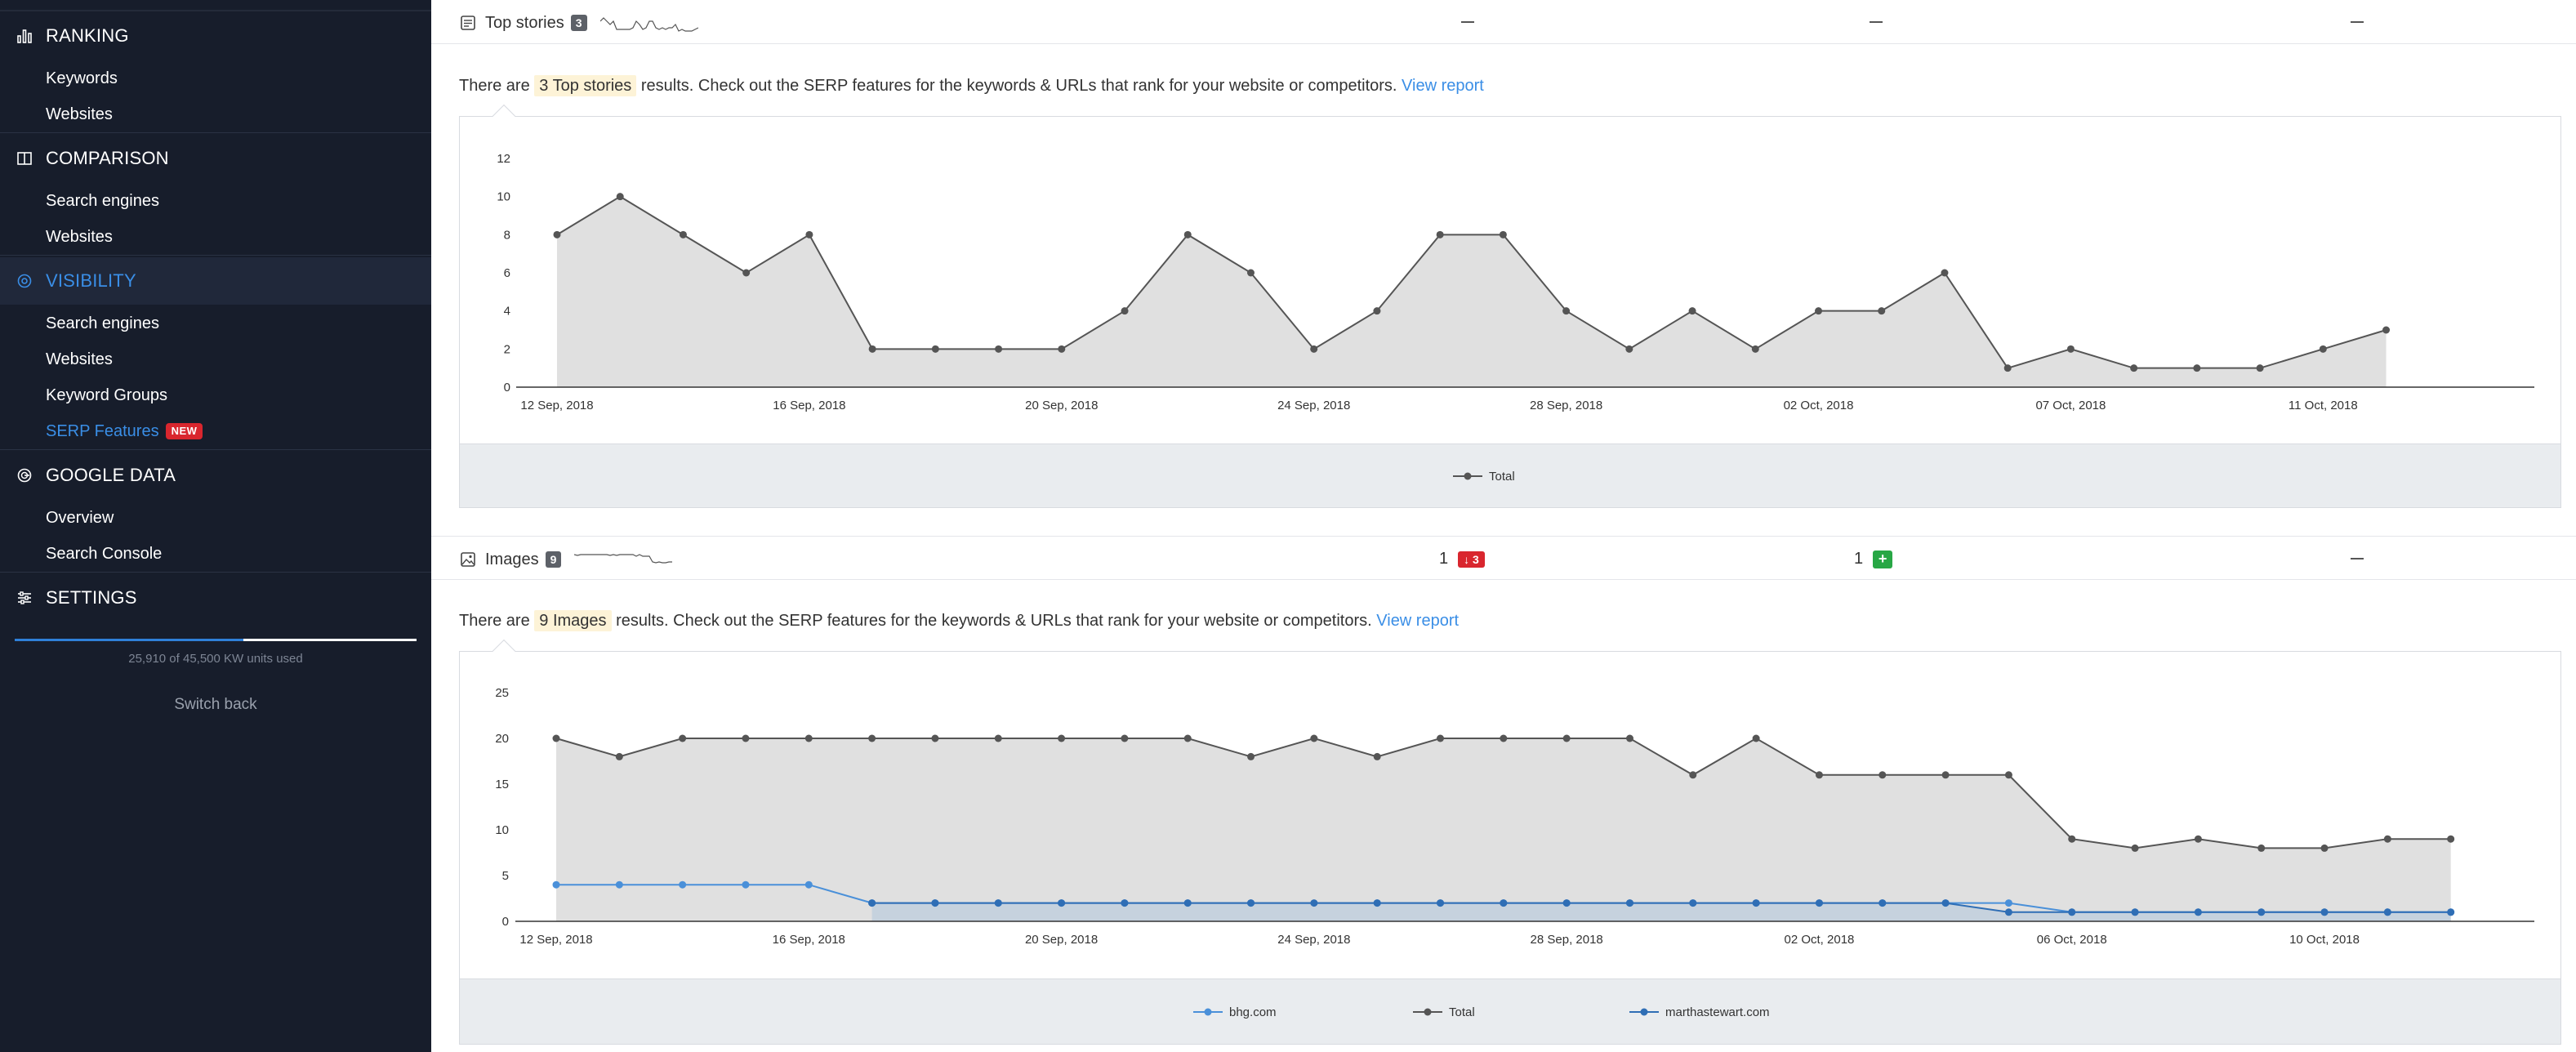 This screenshot has height=1052, width=2576. What do you see at coordinates (215, 159) in the screenshot?
I see `sidebar-section-comparison: COMPARISON` at bounding box center [215, 159].